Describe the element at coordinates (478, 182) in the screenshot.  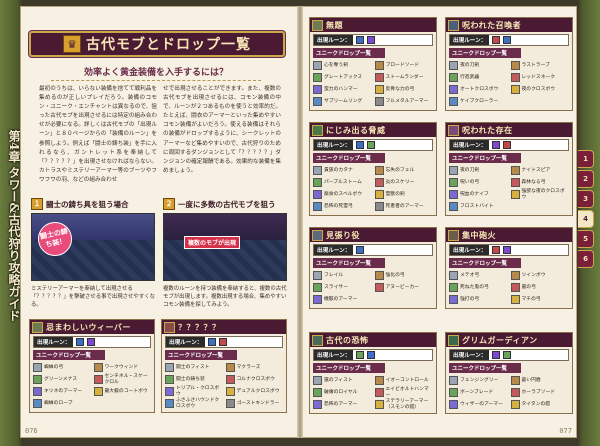
I see `drop-item: 呪いの弓` at that location.